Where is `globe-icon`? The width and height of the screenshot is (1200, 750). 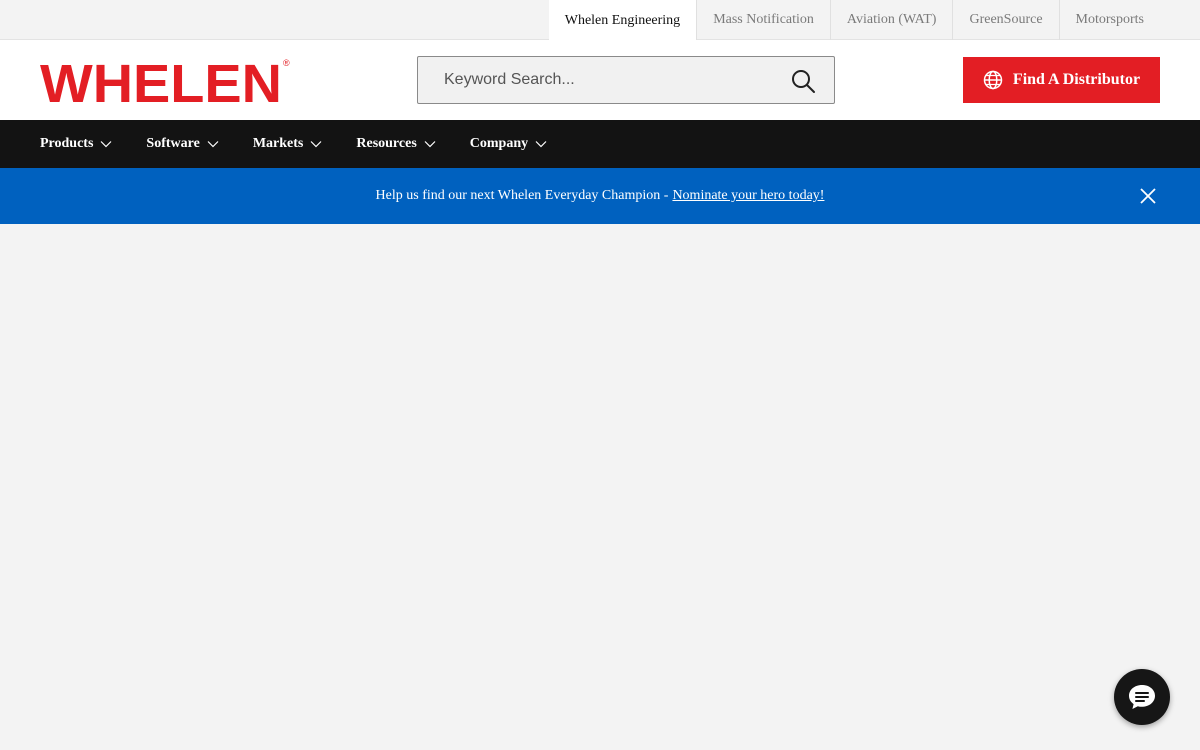
globe-icon is located at coordinates (993, 80).